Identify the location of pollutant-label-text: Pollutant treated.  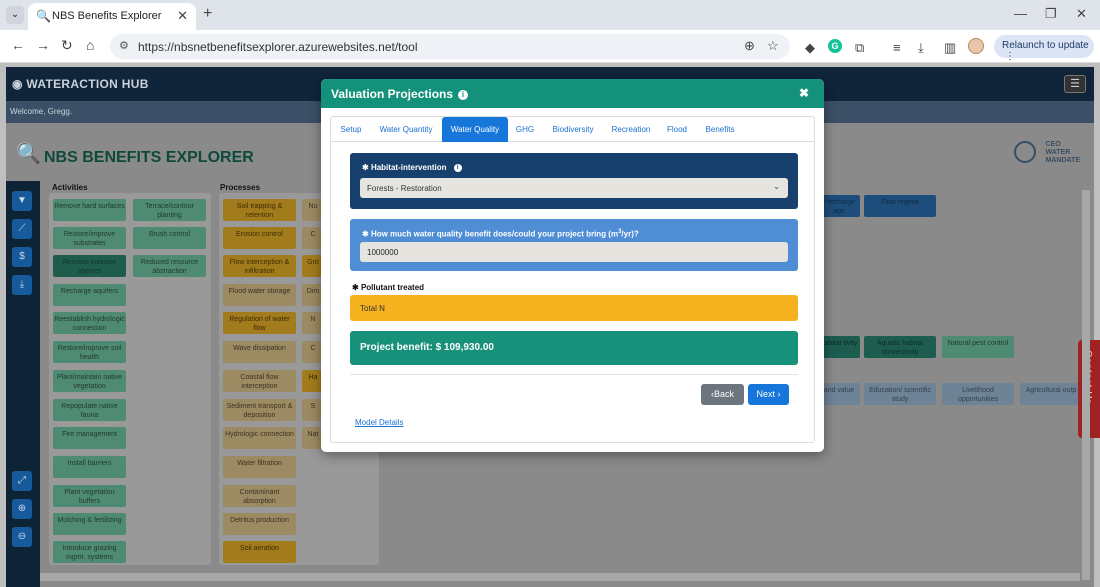
(392, 287).